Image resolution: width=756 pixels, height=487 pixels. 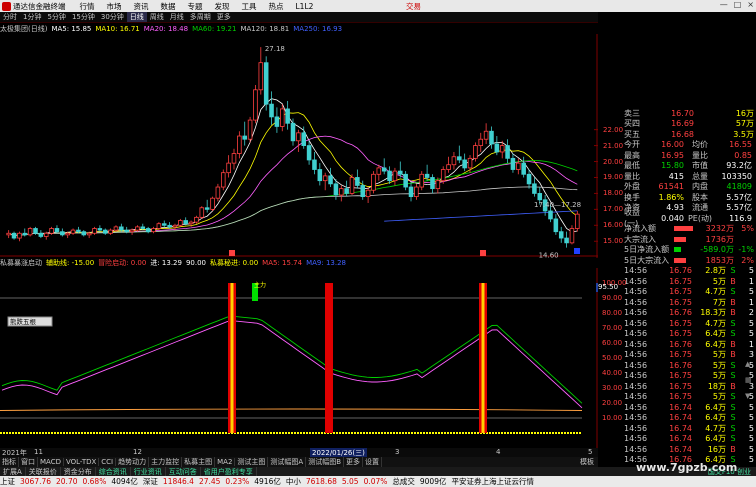 I want to click on side-icons: ▲ ▦ ▼, so click(x=750, y=380).